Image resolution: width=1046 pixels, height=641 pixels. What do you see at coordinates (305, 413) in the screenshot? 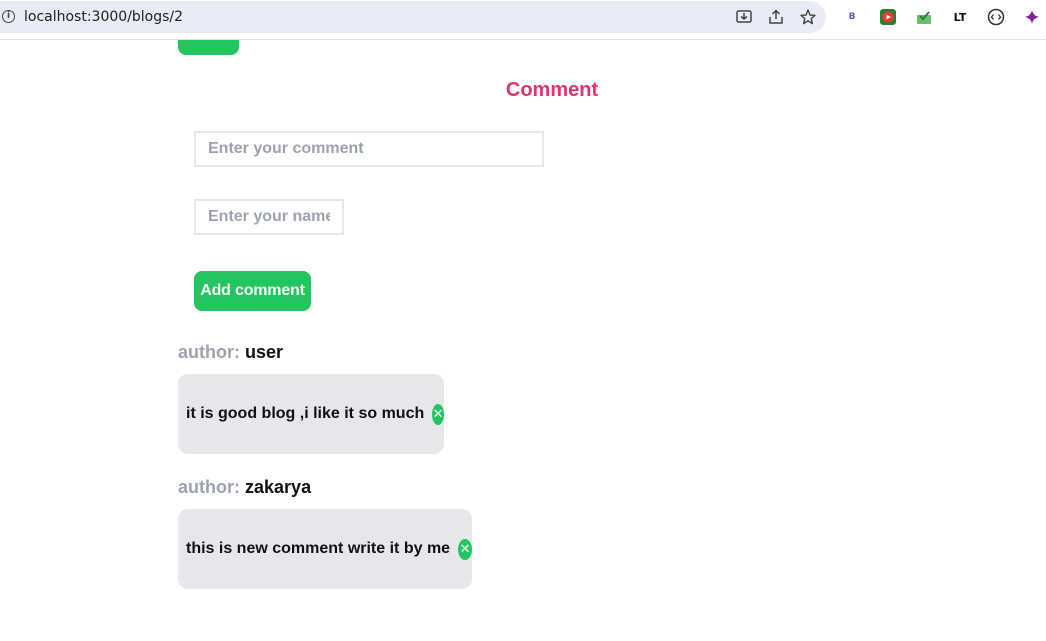
I see `comment-text: it is good blog ,i like it so much` at bounding box center [305, 413].